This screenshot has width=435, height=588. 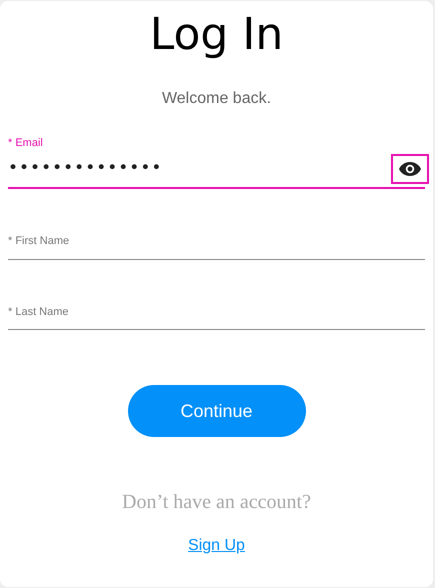 I want to click on page-title: Log In, so click(x=217, y=32).